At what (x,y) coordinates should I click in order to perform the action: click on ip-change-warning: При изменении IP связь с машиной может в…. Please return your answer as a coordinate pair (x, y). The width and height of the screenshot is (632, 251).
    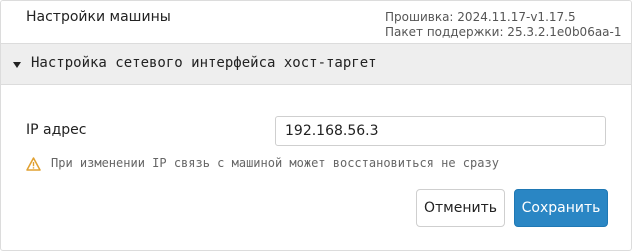
    Looking at the image, I should click on (275, 163).